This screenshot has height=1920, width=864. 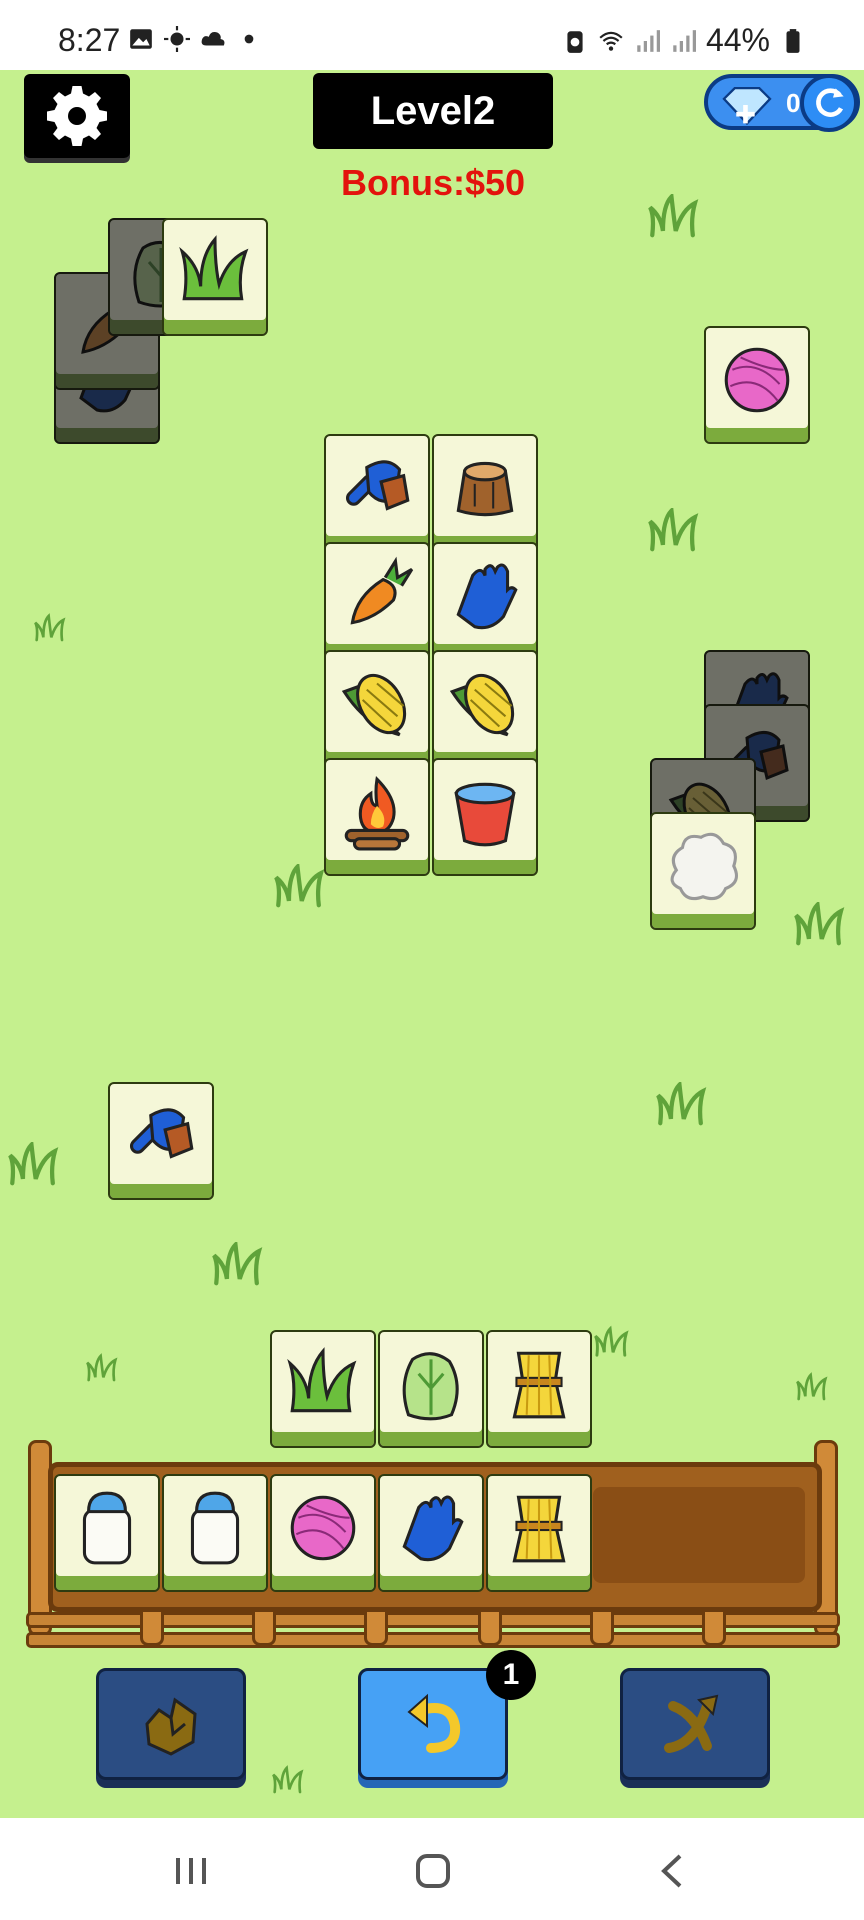 I want to click on refresh-button, so click(x=829, y=103).